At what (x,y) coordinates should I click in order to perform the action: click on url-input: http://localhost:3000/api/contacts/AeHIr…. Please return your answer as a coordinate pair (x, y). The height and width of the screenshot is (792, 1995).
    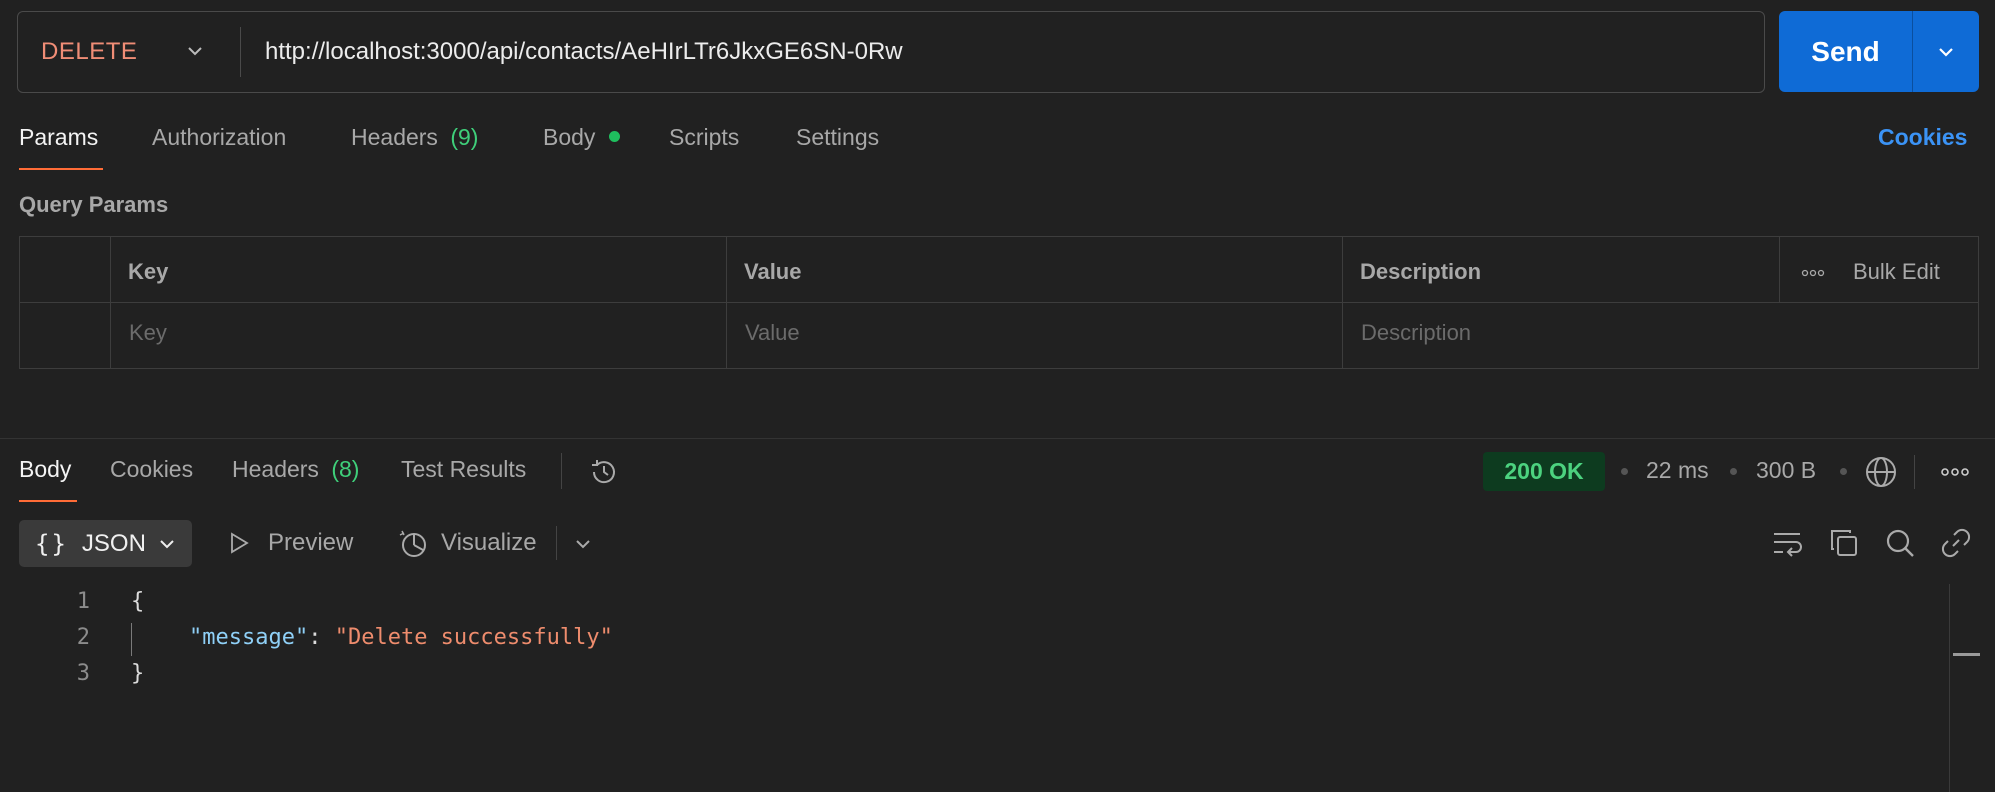
    Looking at the image, I should click on (572, 52).